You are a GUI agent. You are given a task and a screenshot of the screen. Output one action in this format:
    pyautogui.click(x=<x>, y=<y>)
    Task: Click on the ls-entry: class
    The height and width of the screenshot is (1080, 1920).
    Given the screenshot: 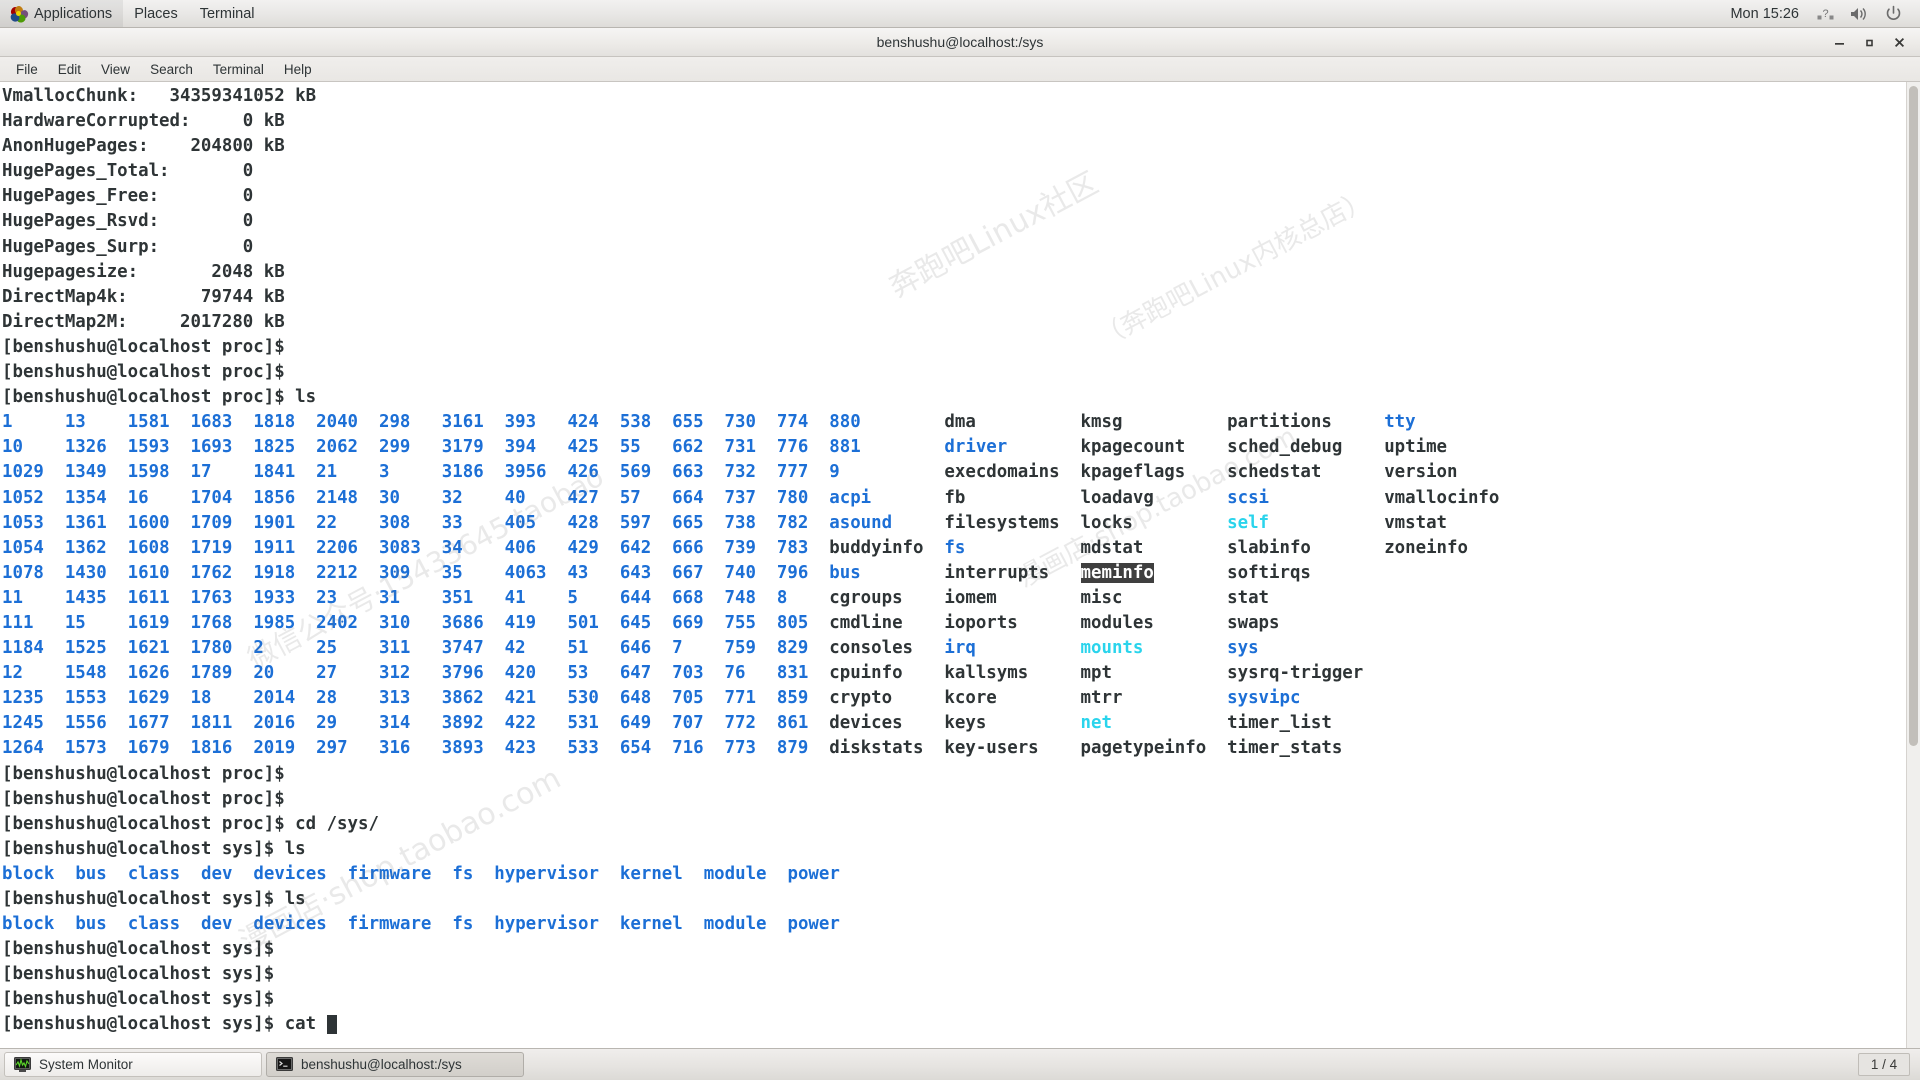 What is the action you would take?
    pyautogui.click(x=154, y=873)
    